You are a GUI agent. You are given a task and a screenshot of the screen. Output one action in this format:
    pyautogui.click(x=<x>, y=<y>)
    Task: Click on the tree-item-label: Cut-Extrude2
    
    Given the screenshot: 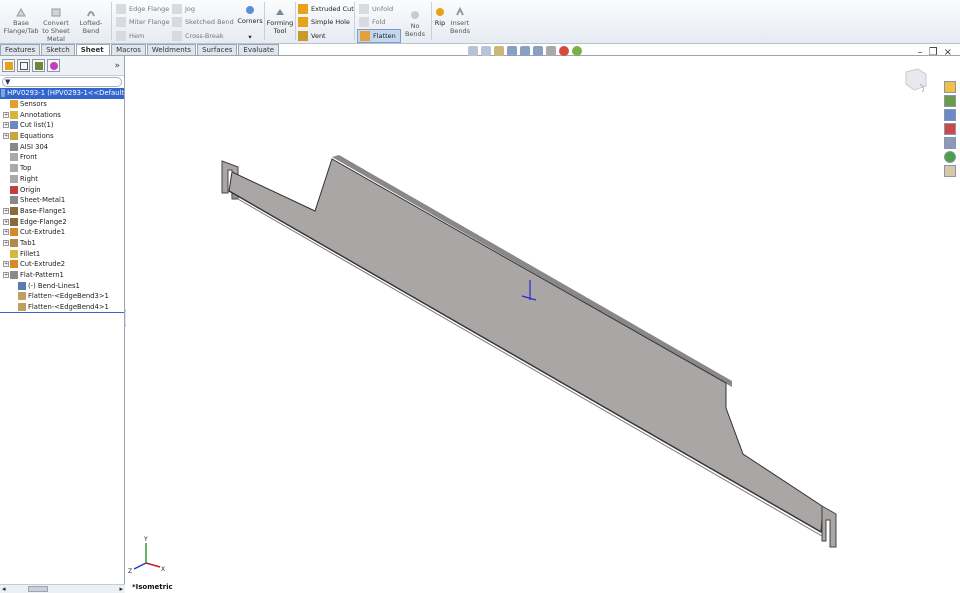 What is the action you would take?
    pyautogui.click(x=43, y=264)
    